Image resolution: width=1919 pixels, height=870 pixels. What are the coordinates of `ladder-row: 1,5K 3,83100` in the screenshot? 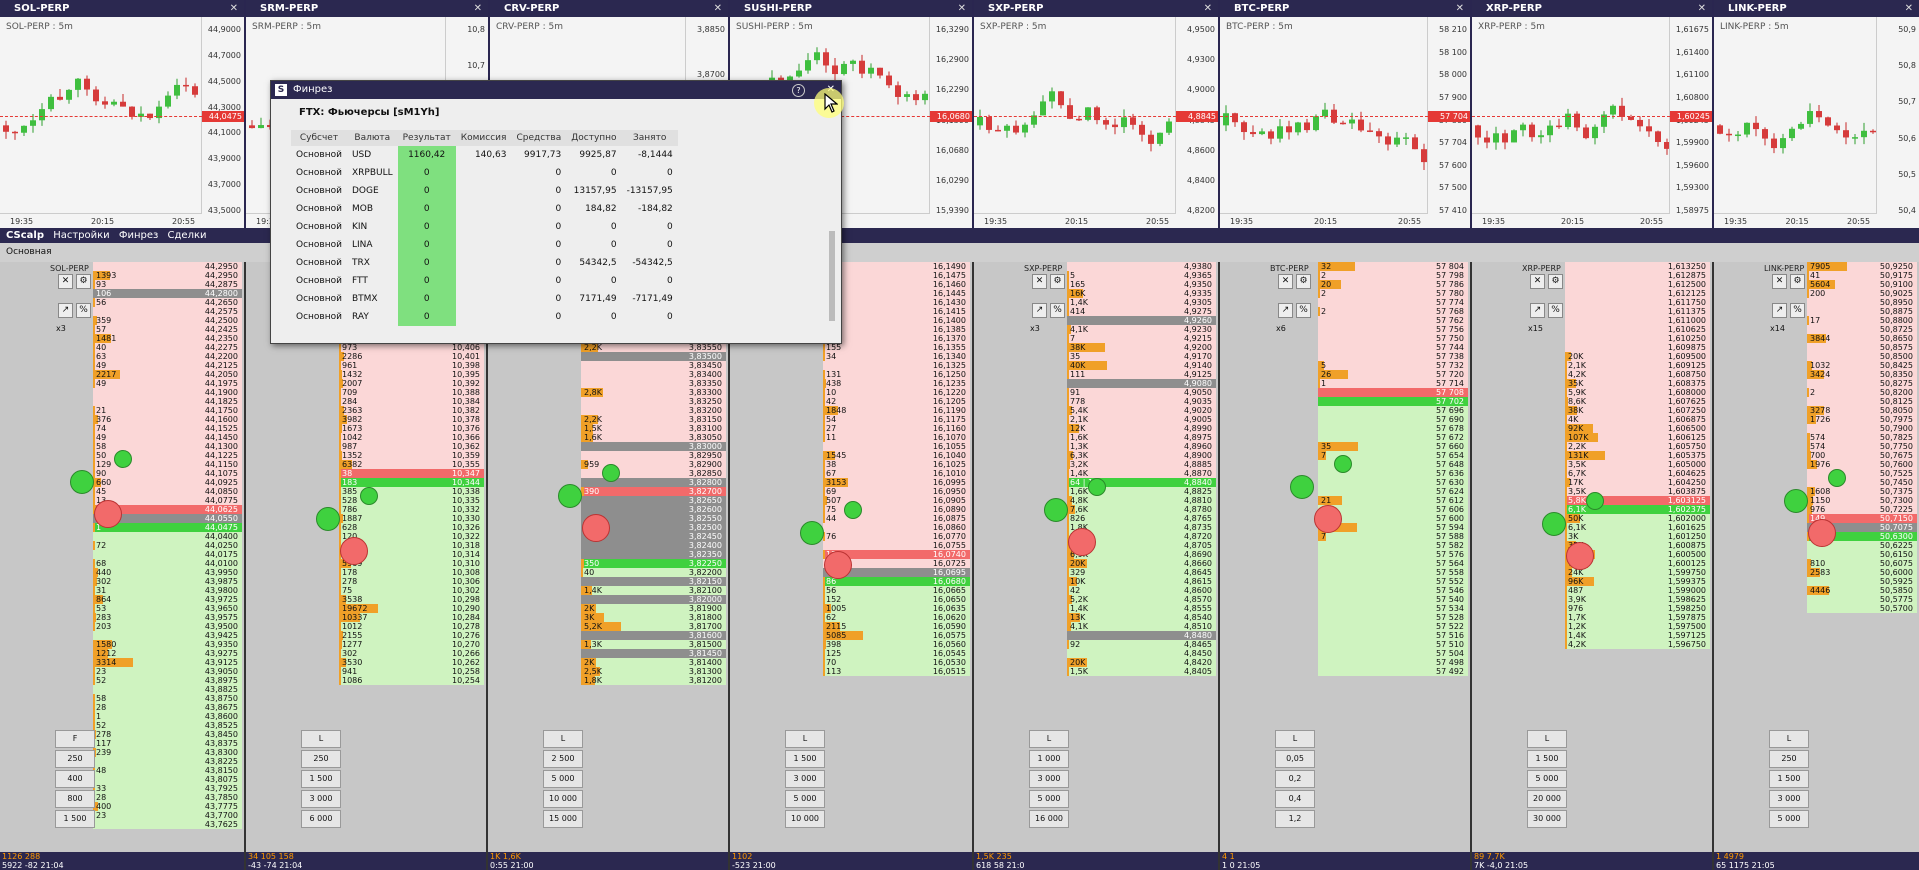 It's located at (653, 428).